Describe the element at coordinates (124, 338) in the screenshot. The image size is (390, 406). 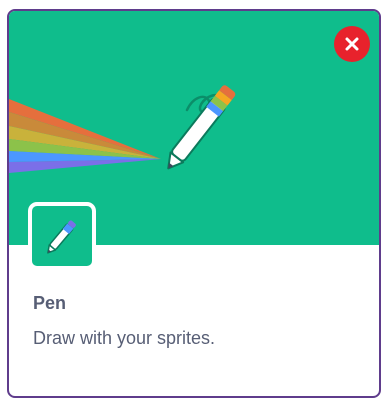
I see `extension-description: Draw with your sprites.` at that location.